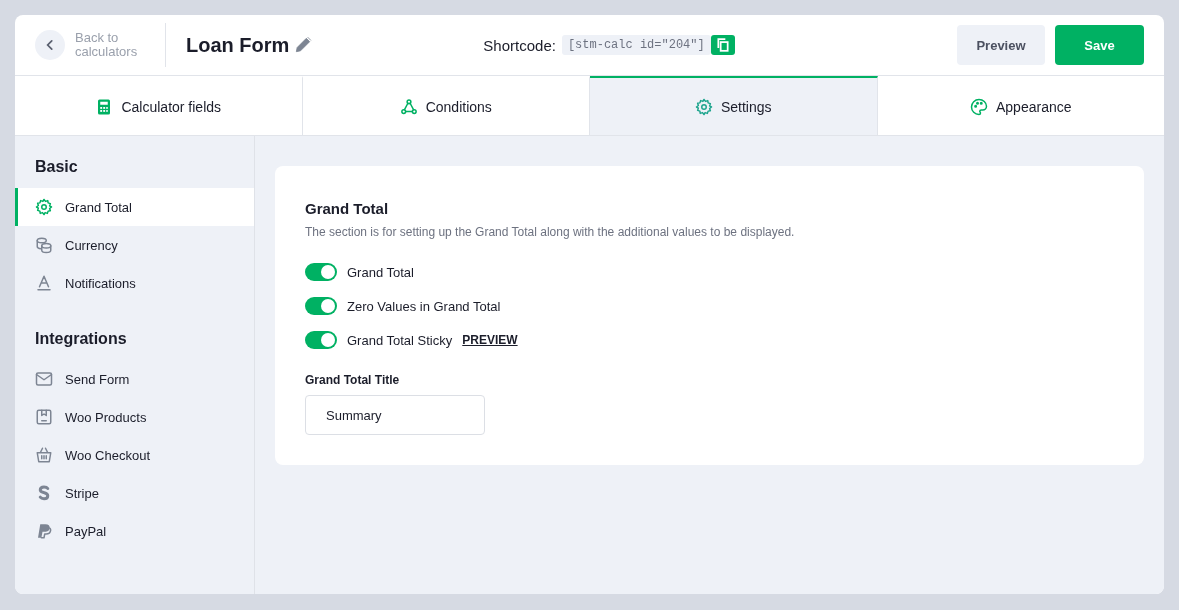  What do you see at coordinates (424, 306) in the screenshot?
I see `toggle-label: Zero Values in Grand Total` at bounding box center [424, 306].